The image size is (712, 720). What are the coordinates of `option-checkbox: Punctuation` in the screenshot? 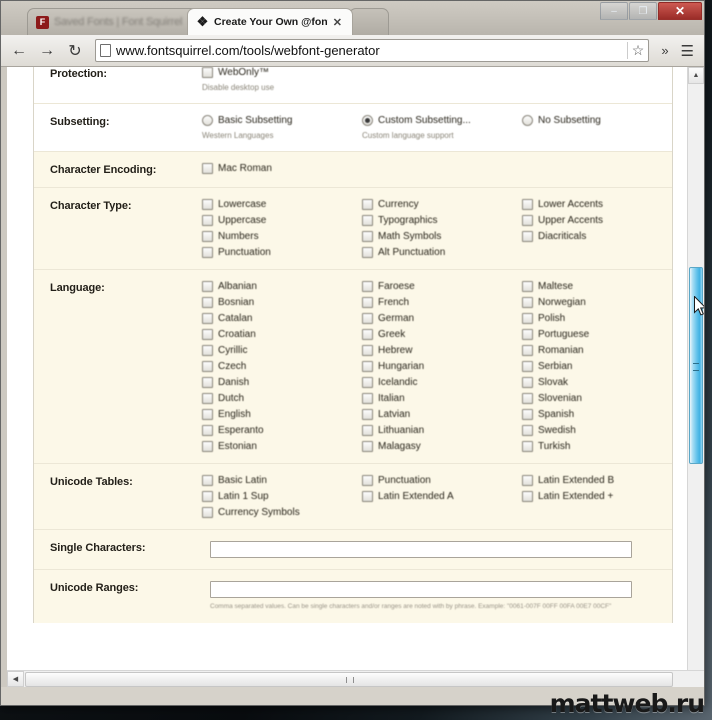 It's located at (442, 480).